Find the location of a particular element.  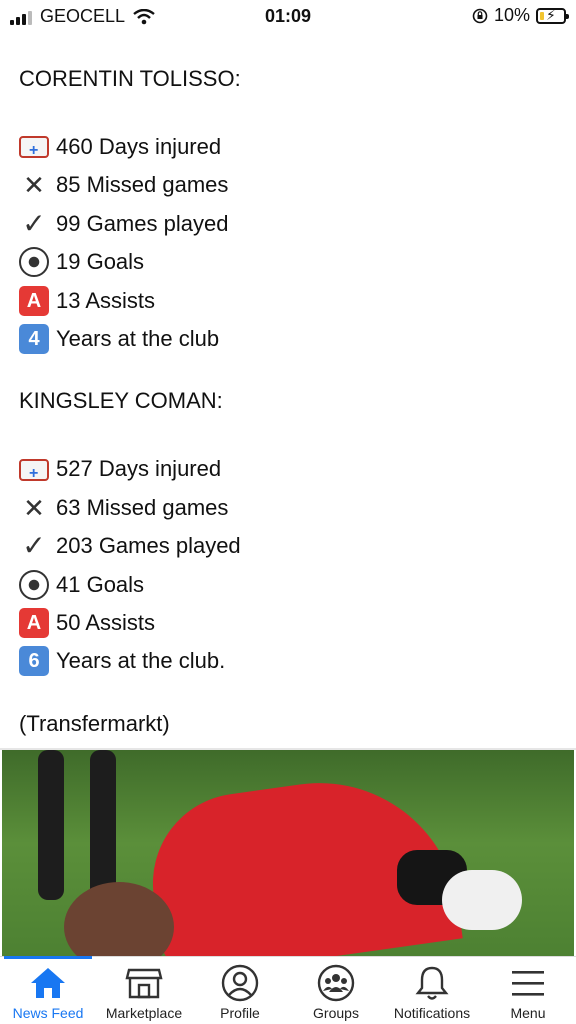

stat-text: 85 Missed games is located at coordinates (142, 185).